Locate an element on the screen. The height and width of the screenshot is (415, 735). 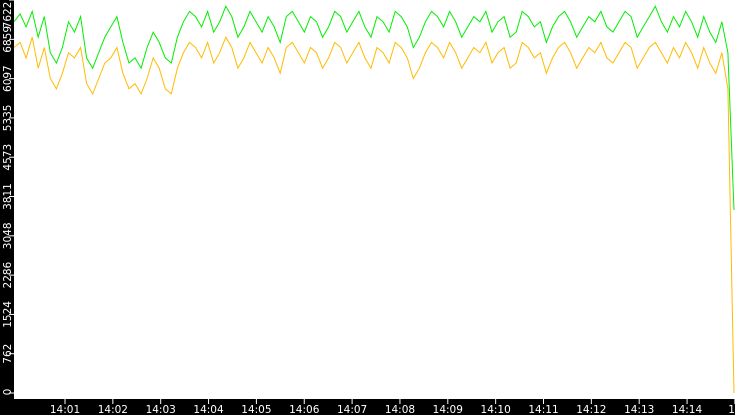
y-tick-label: 5335 is located at coordinates (8, 118).